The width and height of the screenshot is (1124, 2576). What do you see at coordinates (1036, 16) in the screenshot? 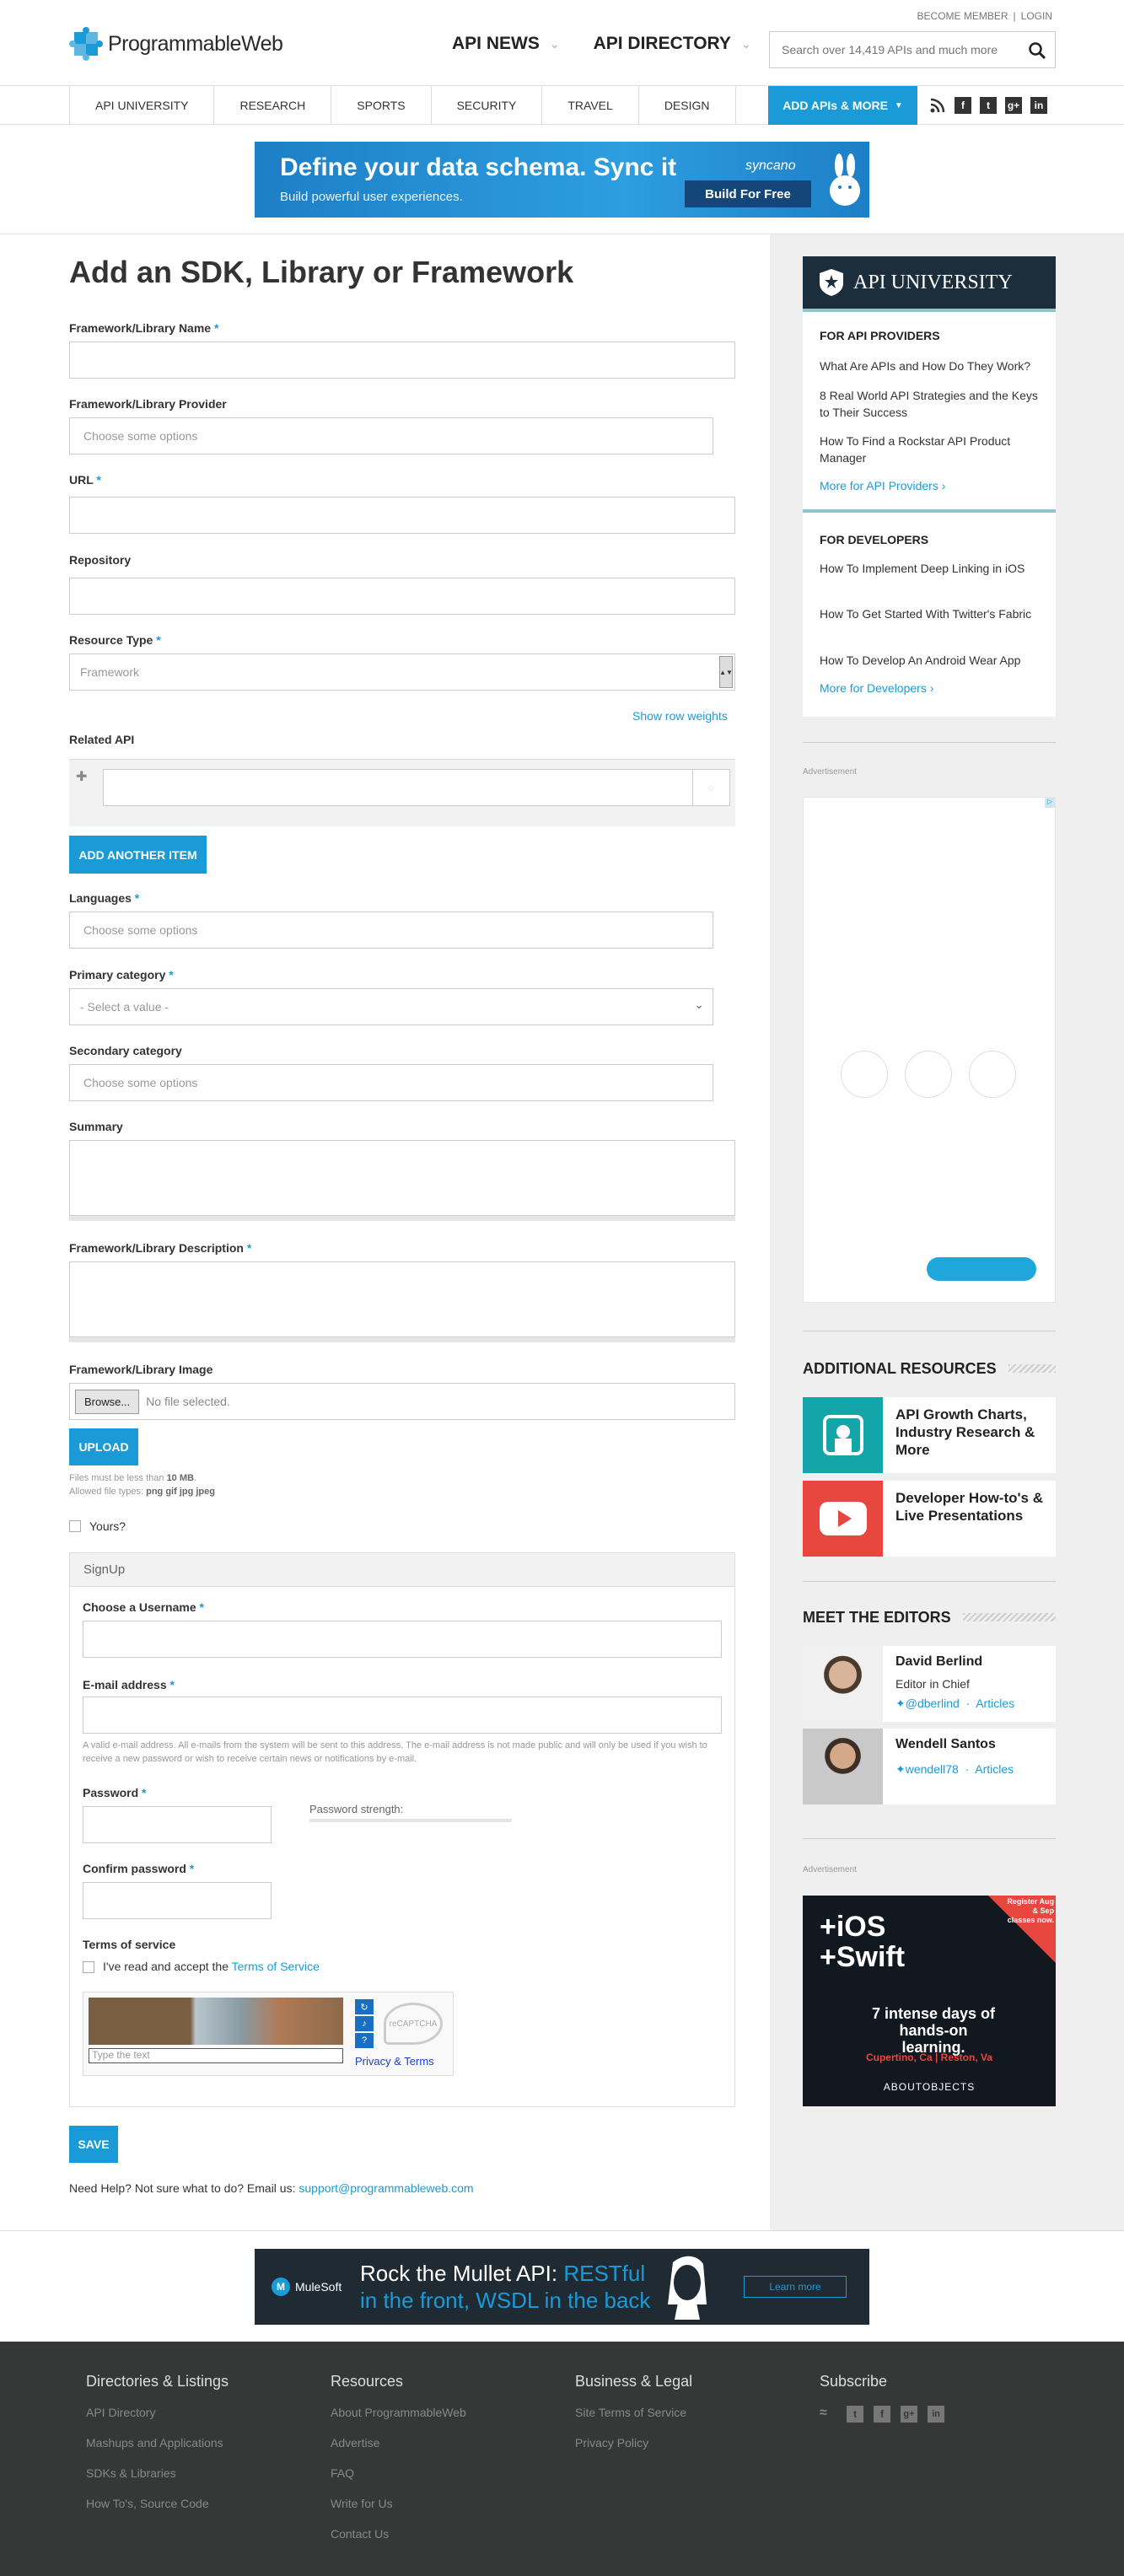
I see `login-link: LOGIN` at bounding box center [1036, 16].